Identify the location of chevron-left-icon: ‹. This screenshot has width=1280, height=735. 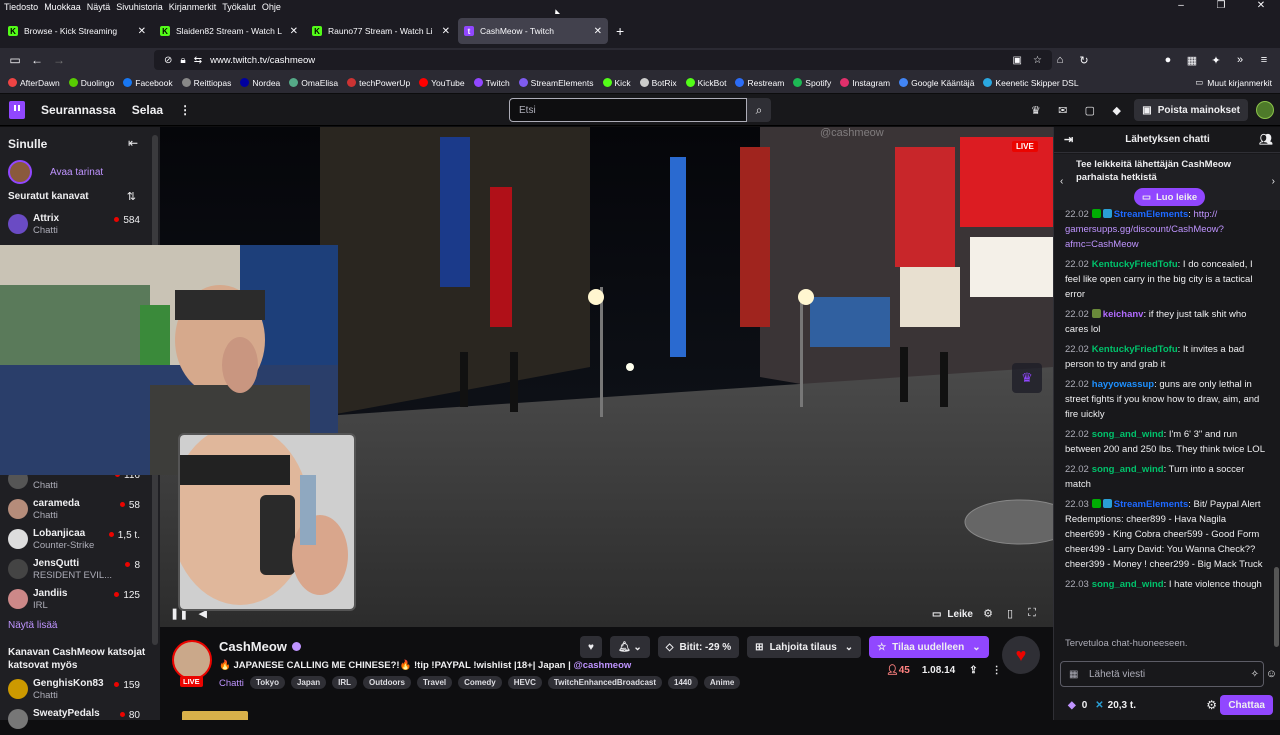
(1061, 181).